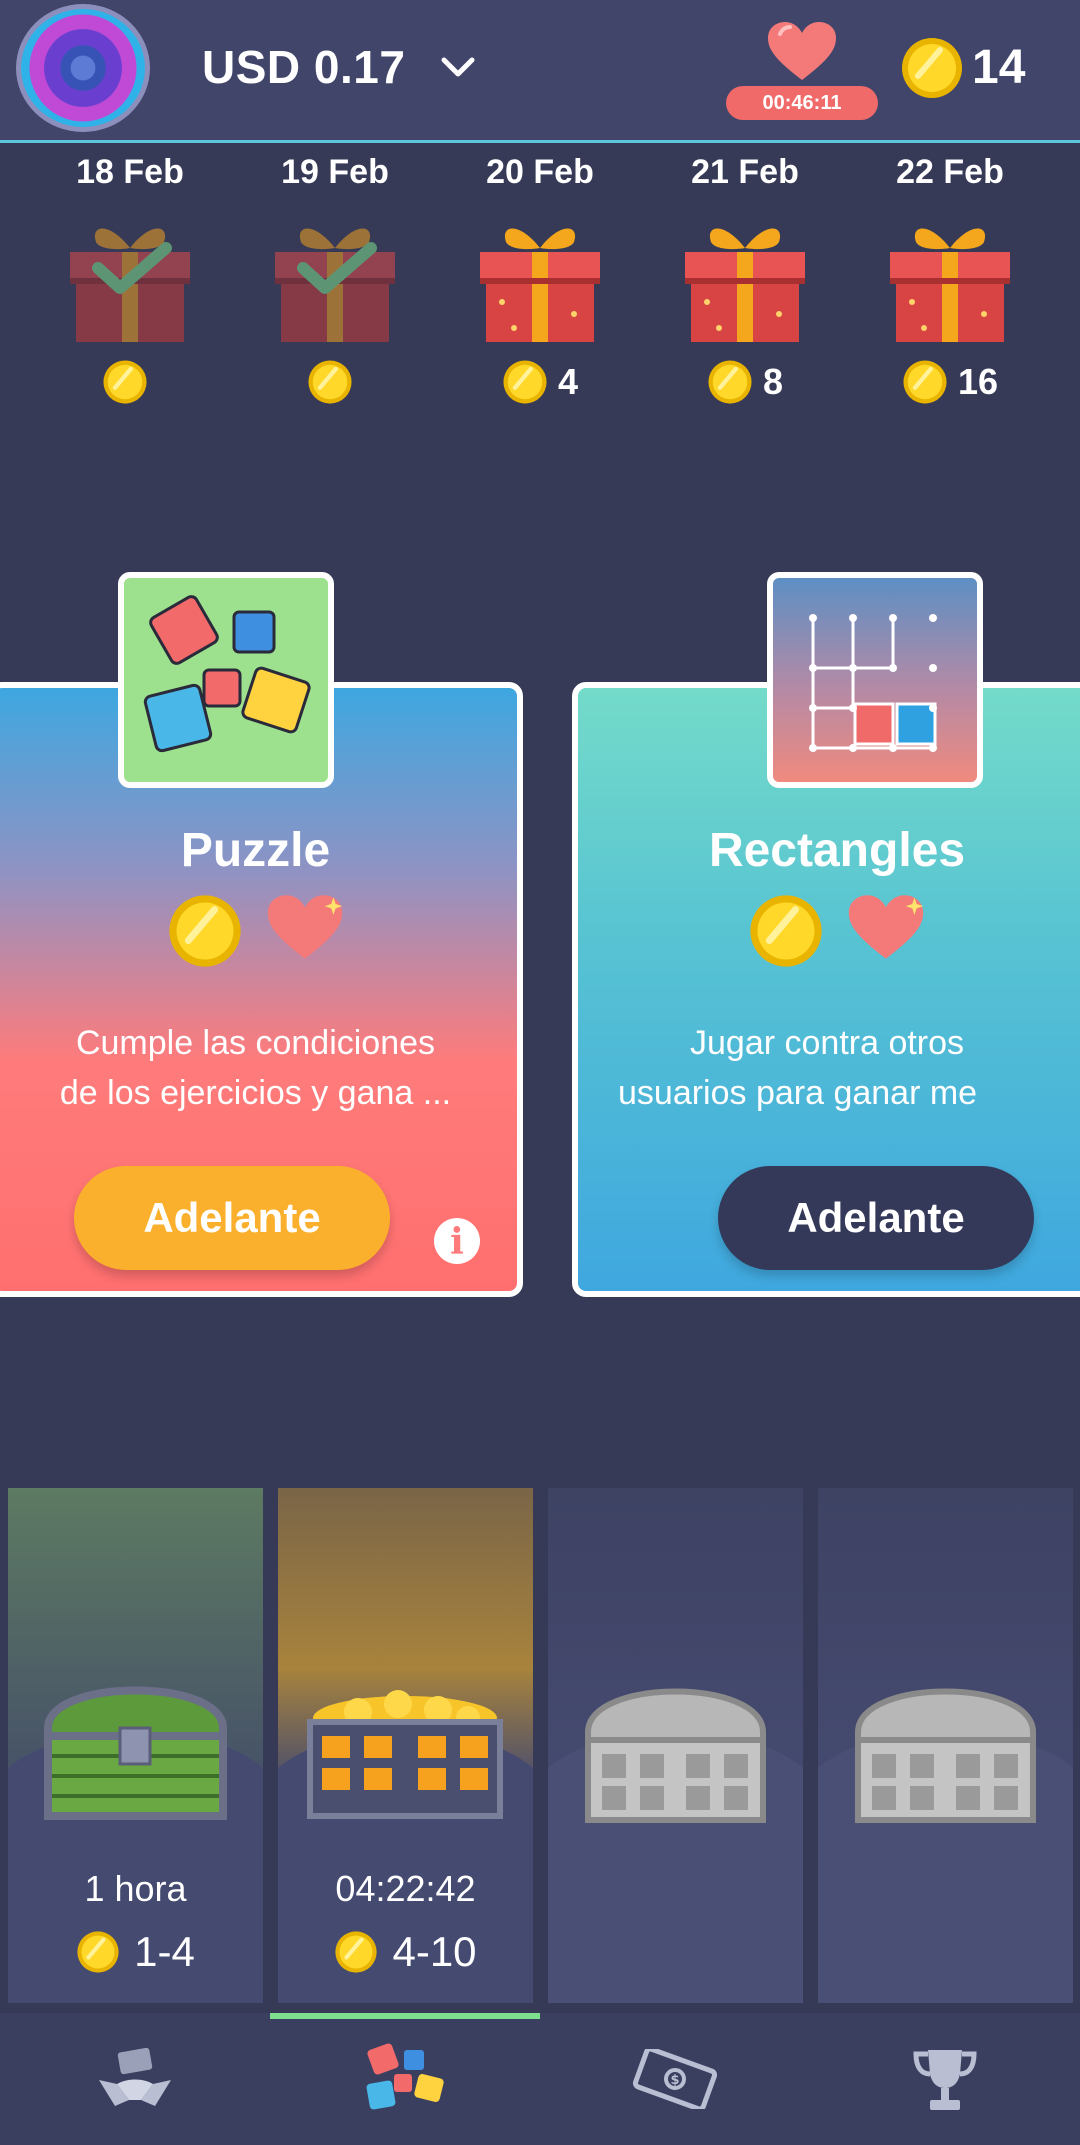 The height and width of the screenshot is (2145, 1080). I want to click on daily-item-20-feb: 20 Feb 4, so click(540, 278).